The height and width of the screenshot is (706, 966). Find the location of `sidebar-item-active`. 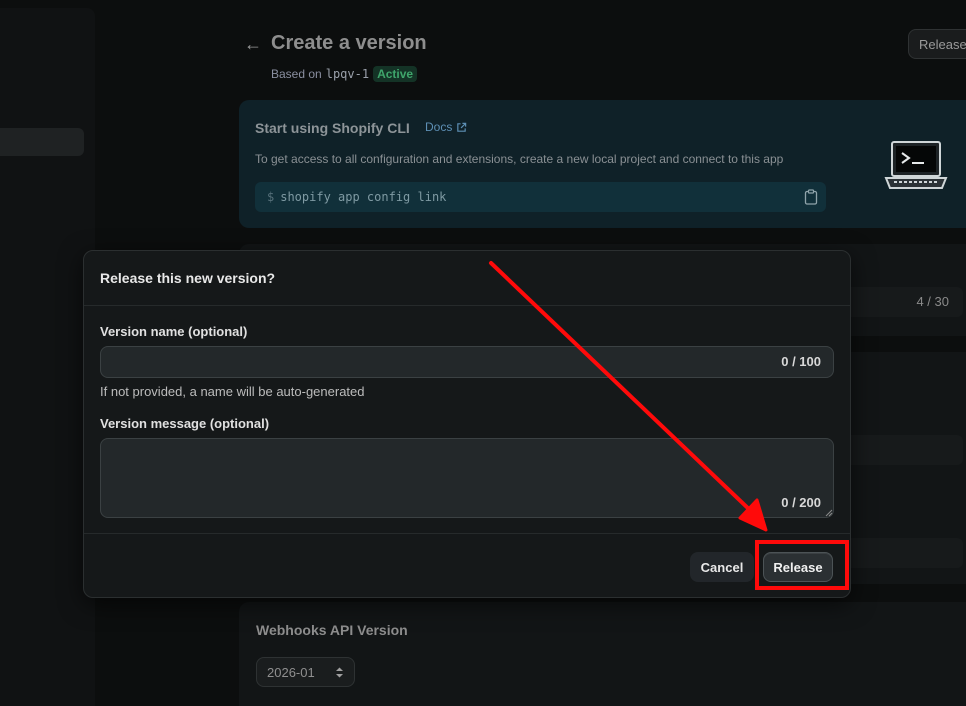

sidebar-item-active is located at coordinates (42, 142).